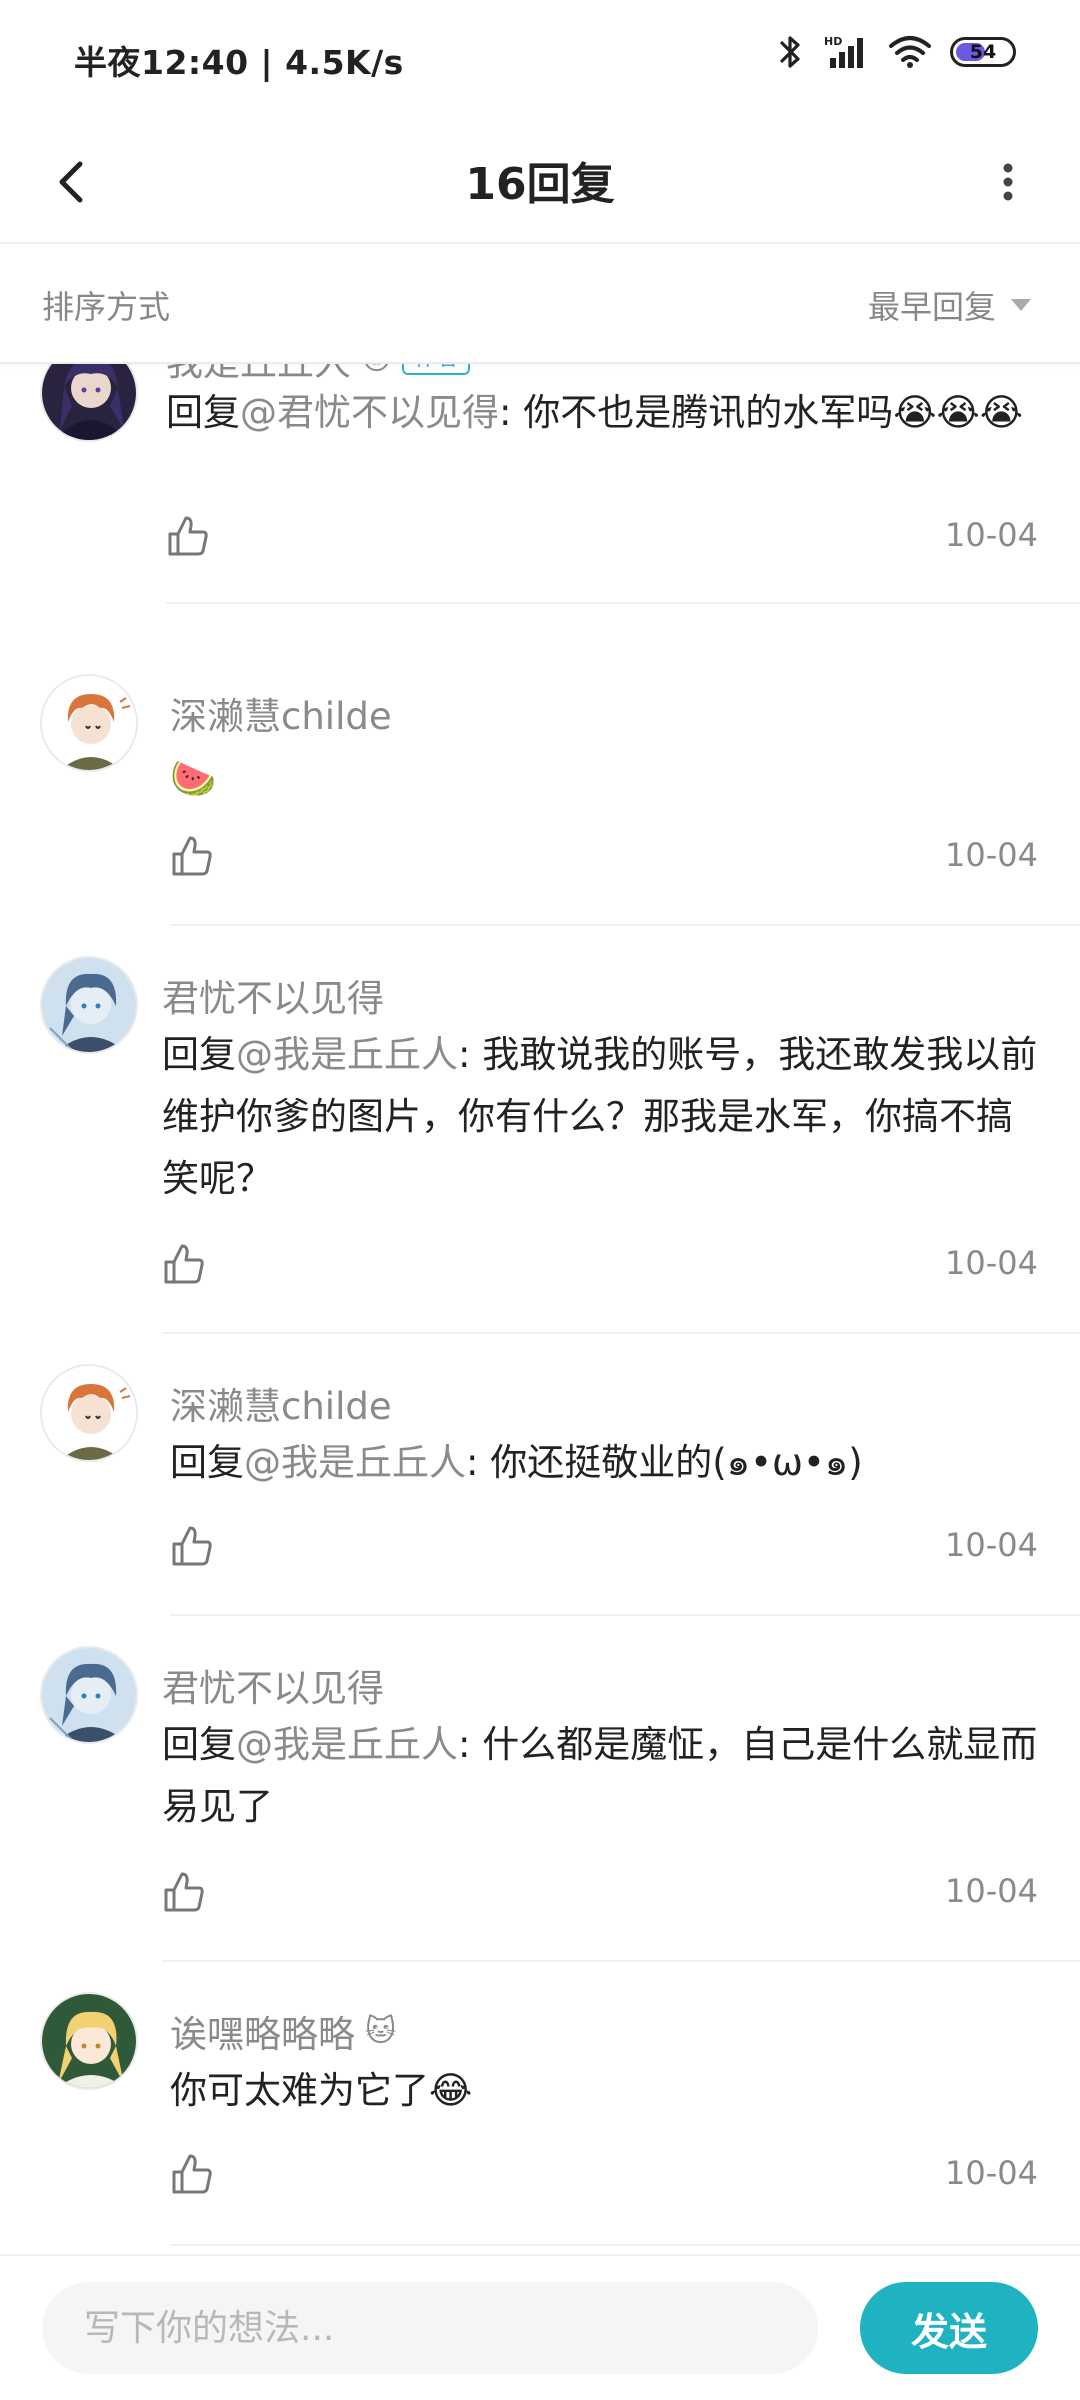 The image size is (1080, 2400). I want to click on wifi-icon, so click(910, 52).